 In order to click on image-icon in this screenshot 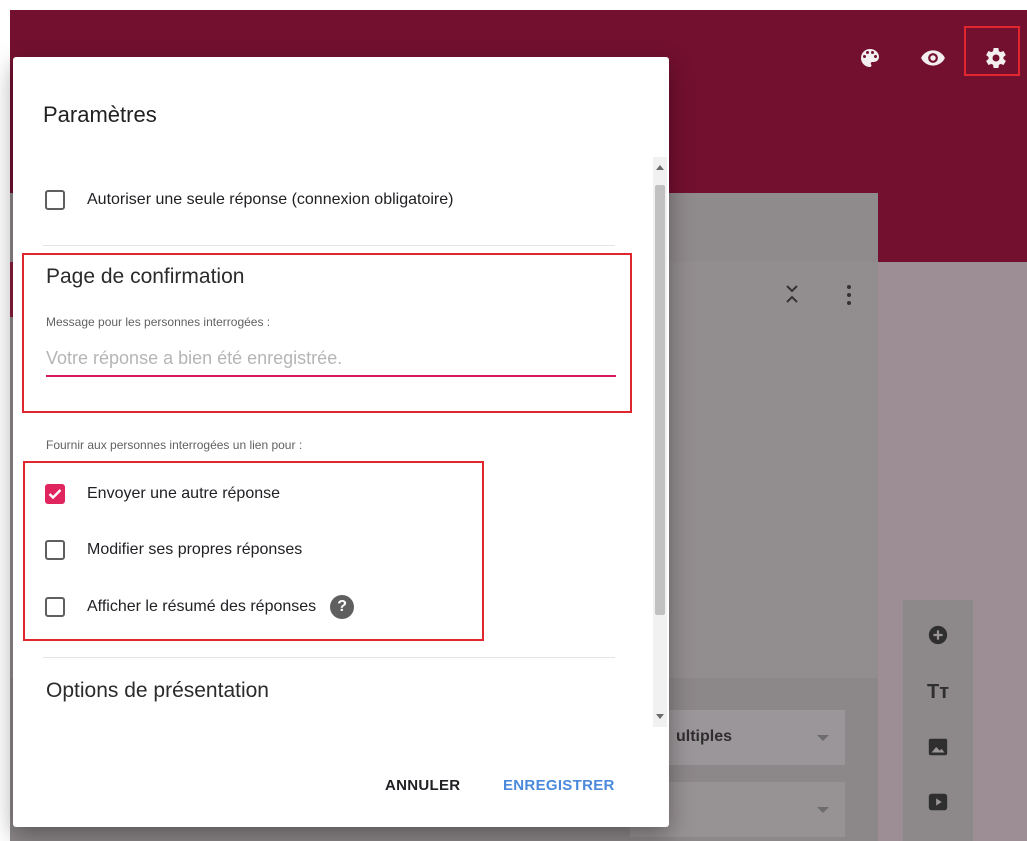, I will do `click(938, 747)`.